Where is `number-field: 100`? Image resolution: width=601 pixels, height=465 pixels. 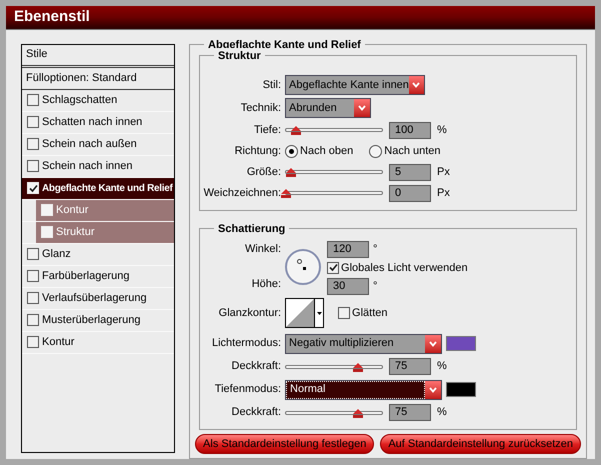
number-field: 100 is located at coordinates (410, 130).